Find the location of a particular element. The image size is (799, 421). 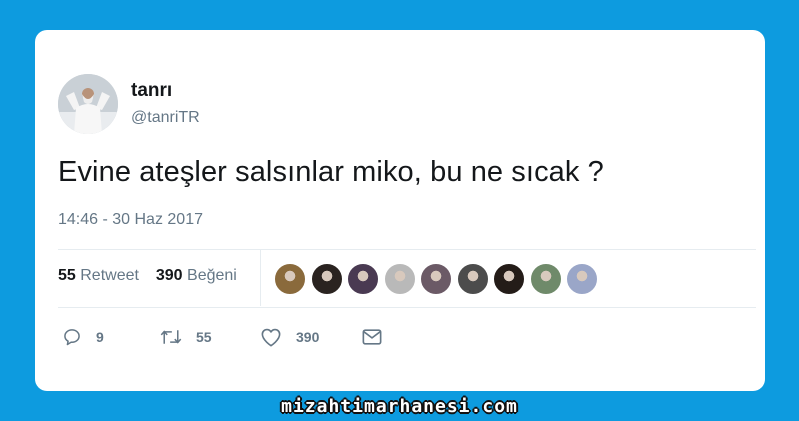

divider-top is located at coordinates (407, 249).